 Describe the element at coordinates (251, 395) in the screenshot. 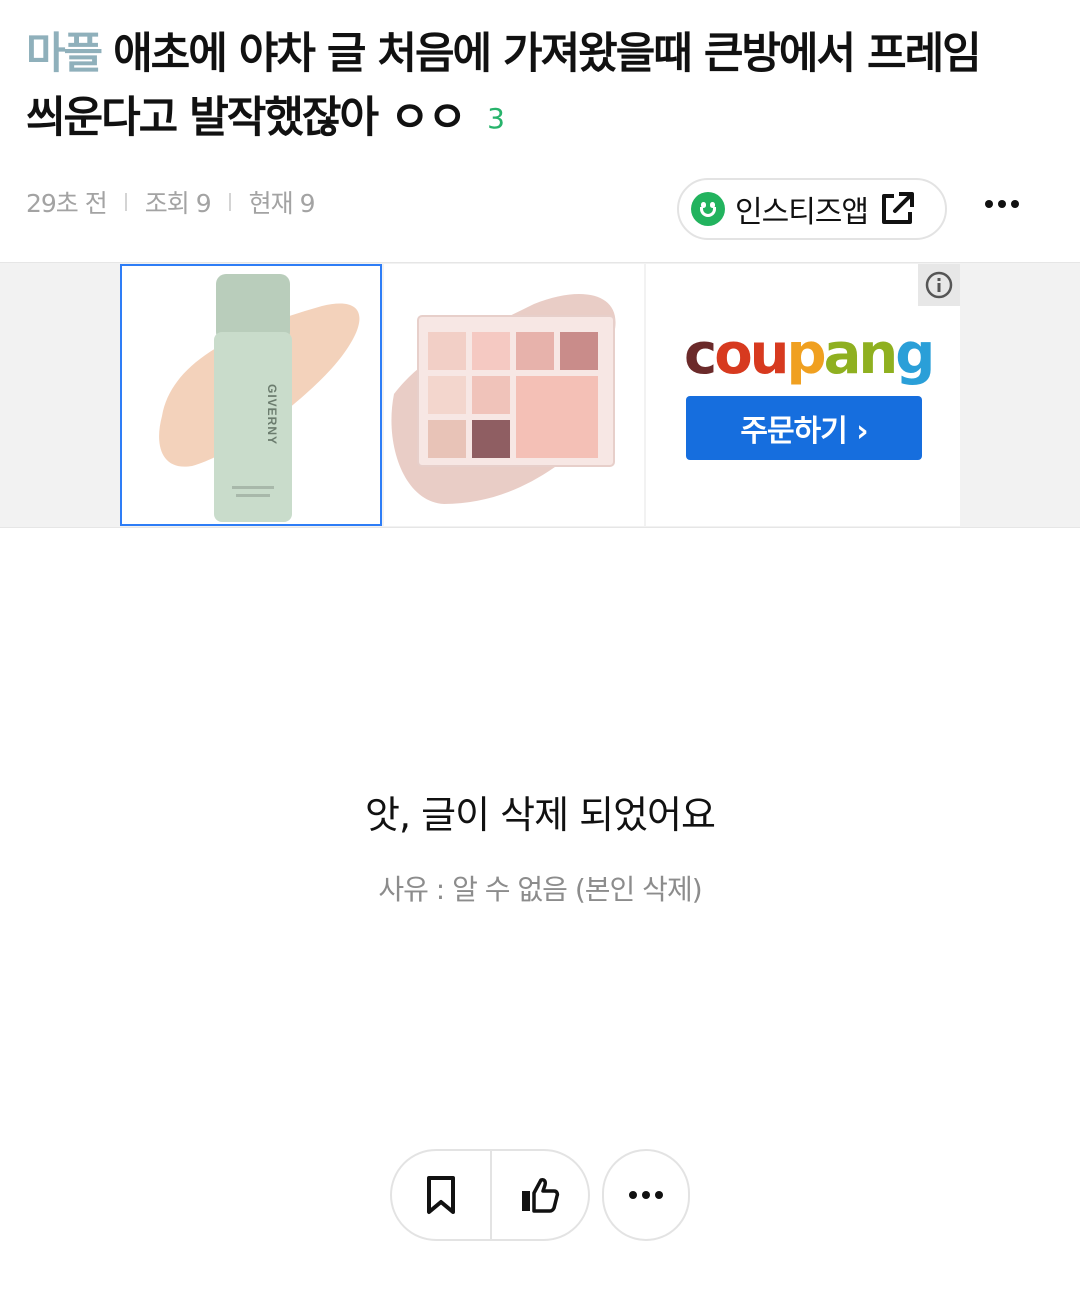

I see `ad-product-foundation: GIVERNY` at that location.